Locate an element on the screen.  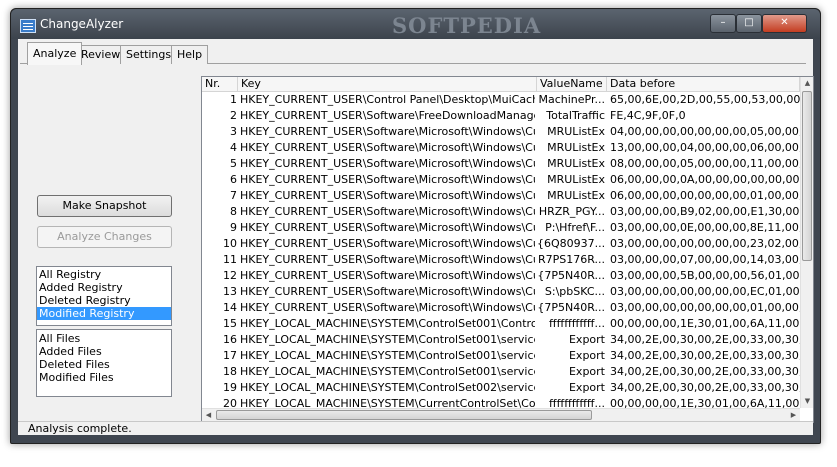
row-number: 6 is located at coordinates (233, 179).